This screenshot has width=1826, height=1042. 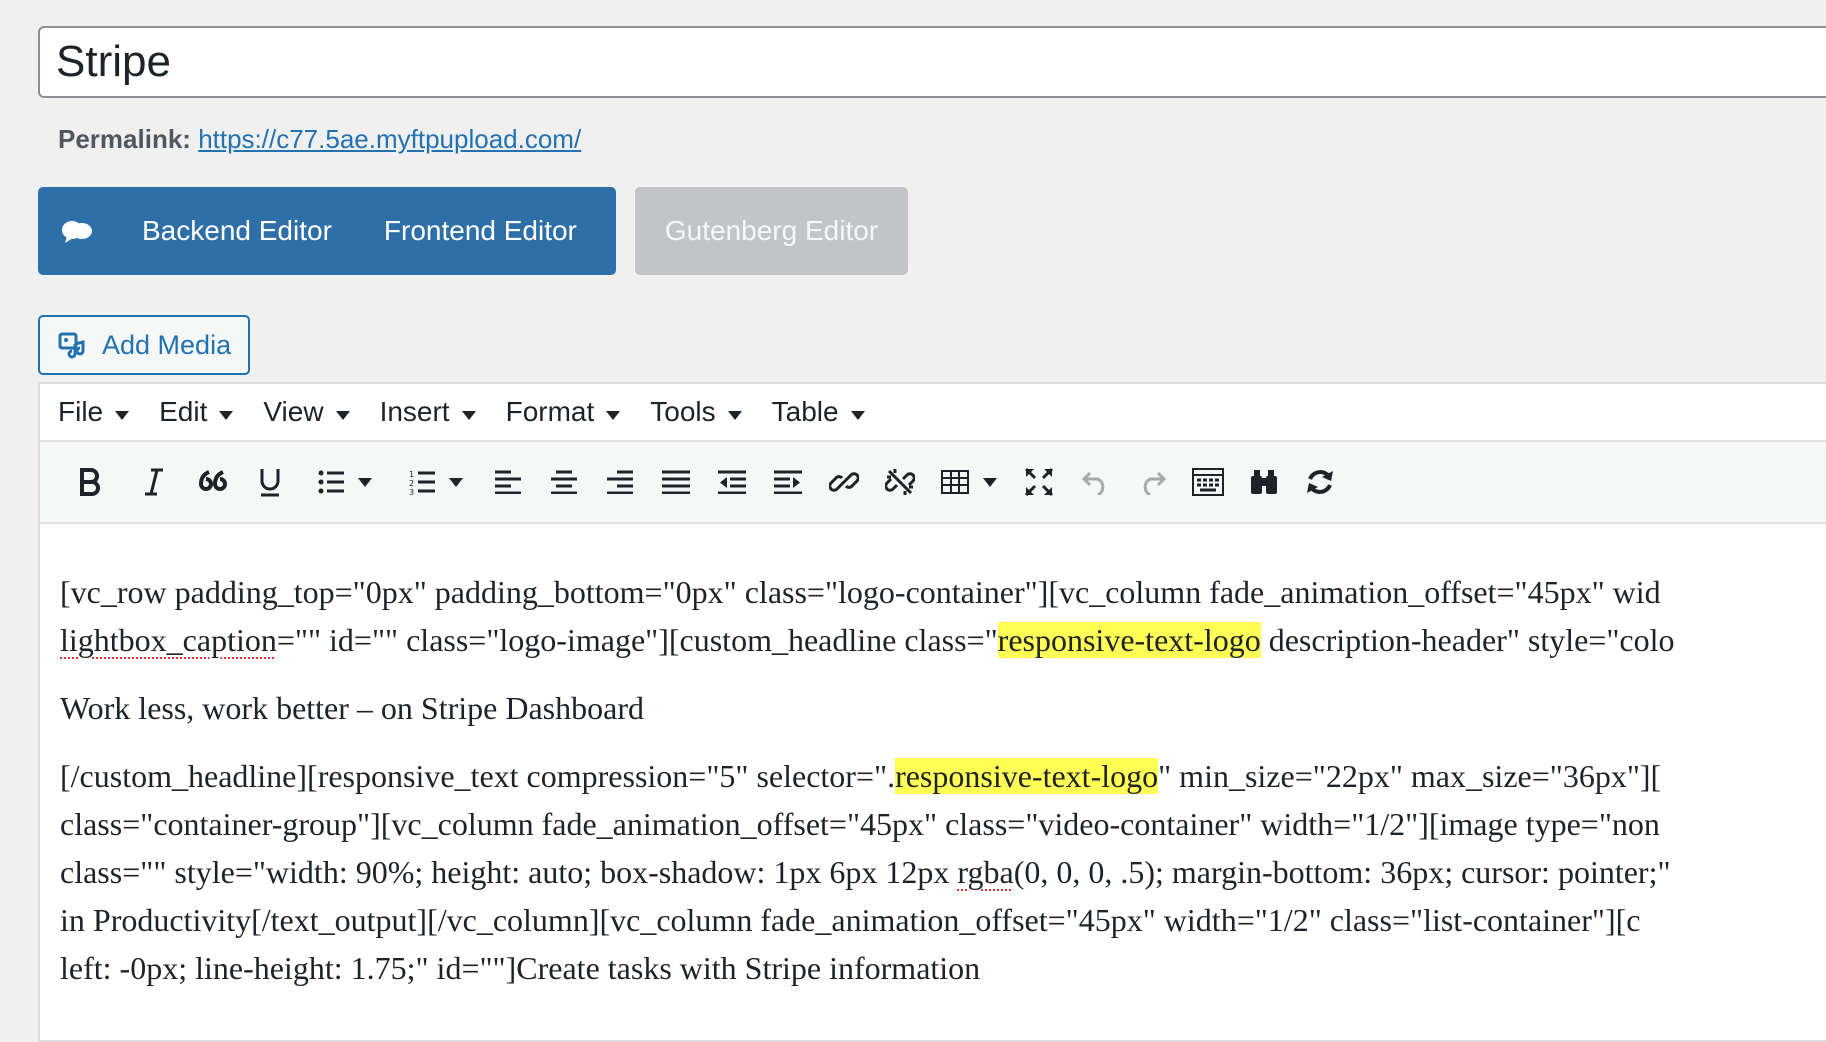 What do you see at coordinates (77, 231) in the screenshot?
I see `wpbakery-logo-icon` at bounding box center [77, 231].